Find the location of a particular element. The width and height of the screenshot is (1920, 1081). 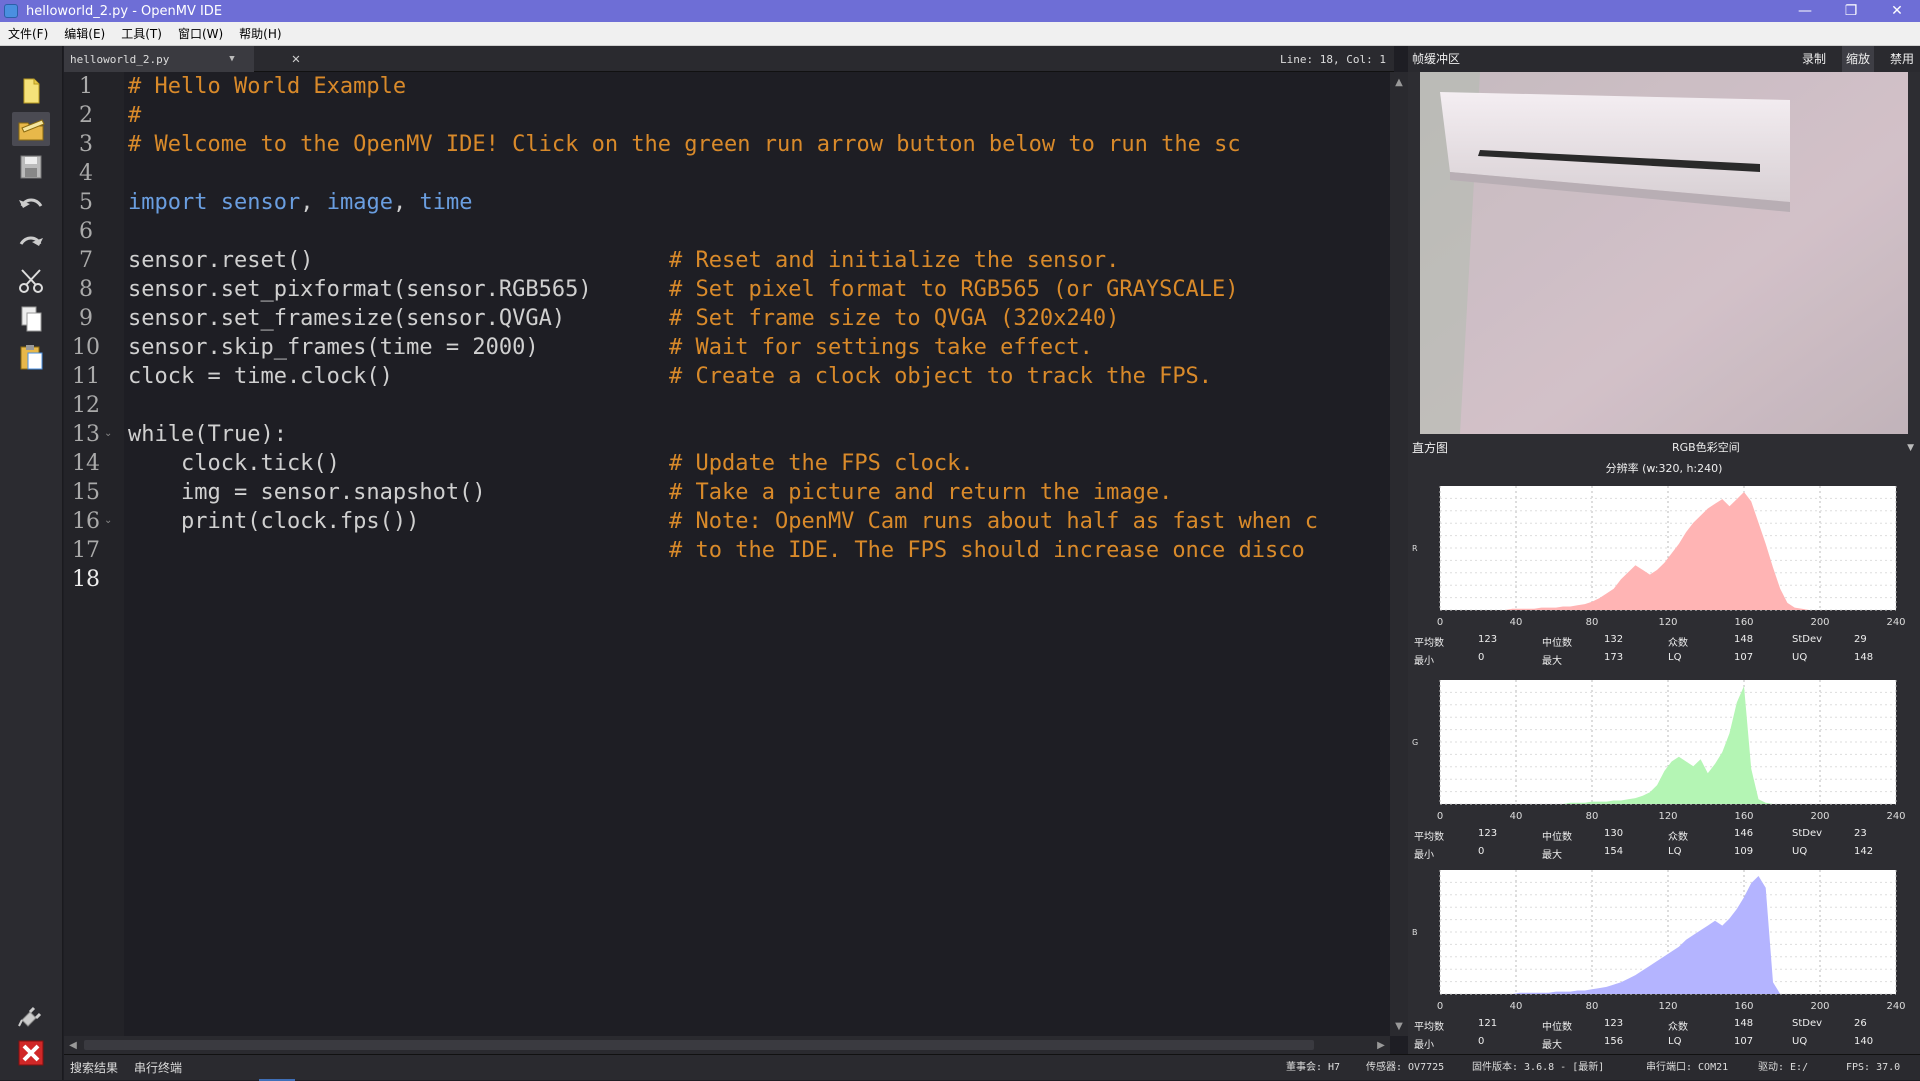

zoom-button: 缩放 is located at coordinates (1858, 59).